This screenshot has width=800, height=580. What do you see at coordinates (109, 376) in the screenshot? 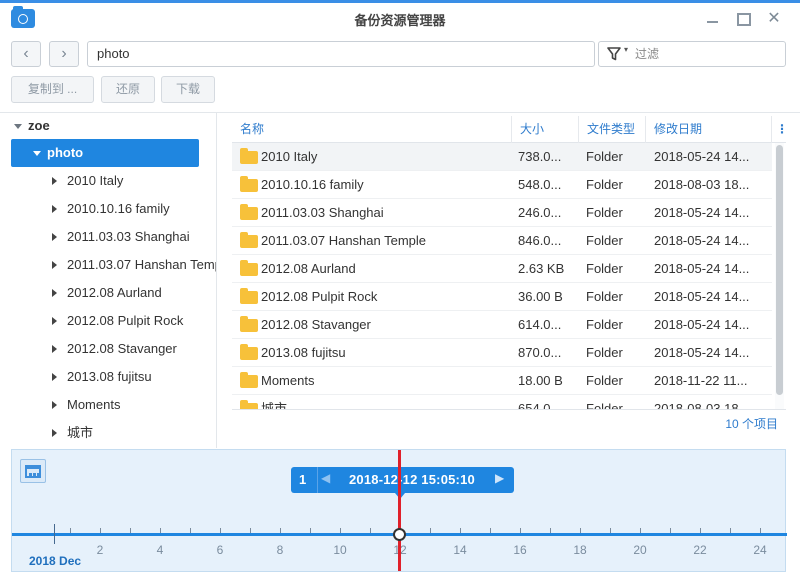
I see `tree-item-label: 2013.08 fujitsu` at bounding box center [109, 376].